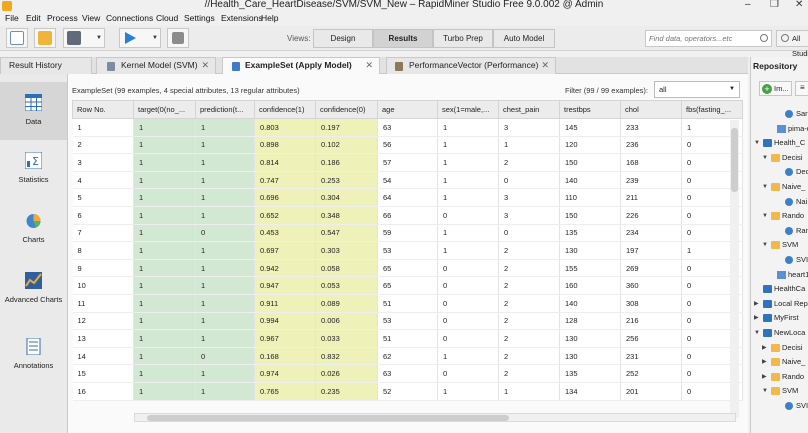  What do you see at coordinates (792, 44) in the screenshot?
I see `all-studio-dropdown: All Studio` at bounding box center [792, 44].